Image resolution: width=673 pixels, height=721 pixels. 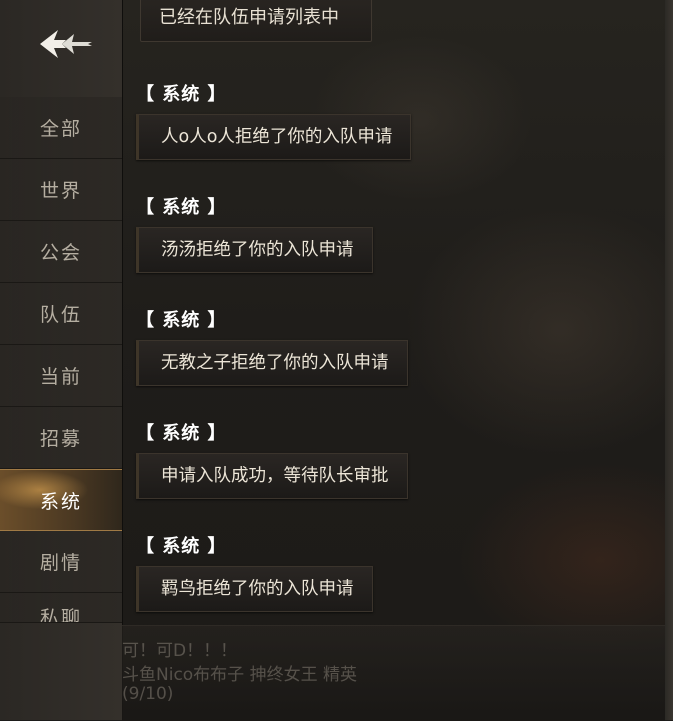 What do you see at coordinates (256, 21) in the screenshot?
I see `message-bubble: 已经在队伍申请列表中` at bounding box center [256, 21].